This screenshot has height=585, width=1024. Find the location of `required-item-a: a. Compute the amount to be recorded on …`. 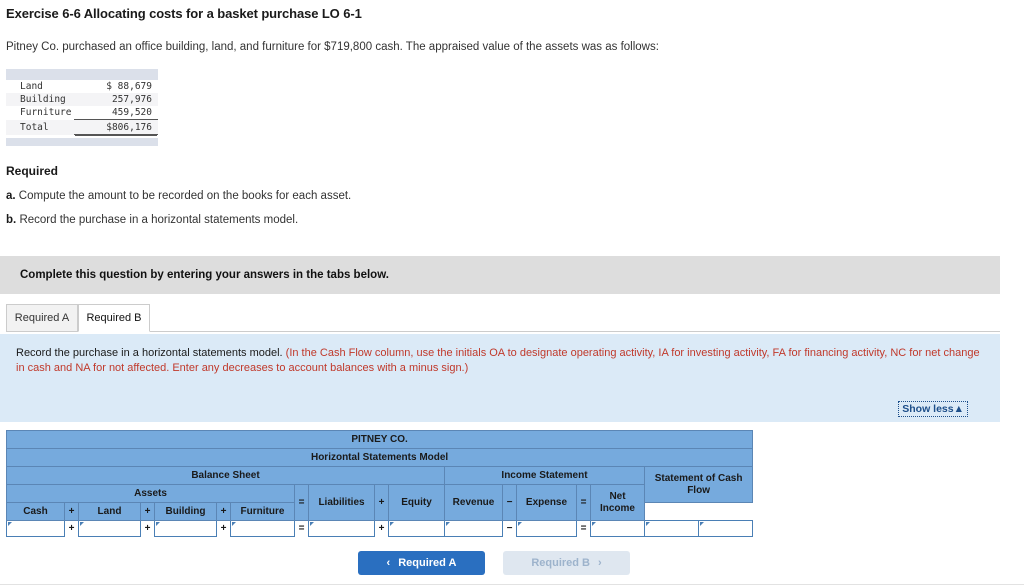

required-item-a: a. Compute the amount to be recorded on … is located at coordinates (515, 196).